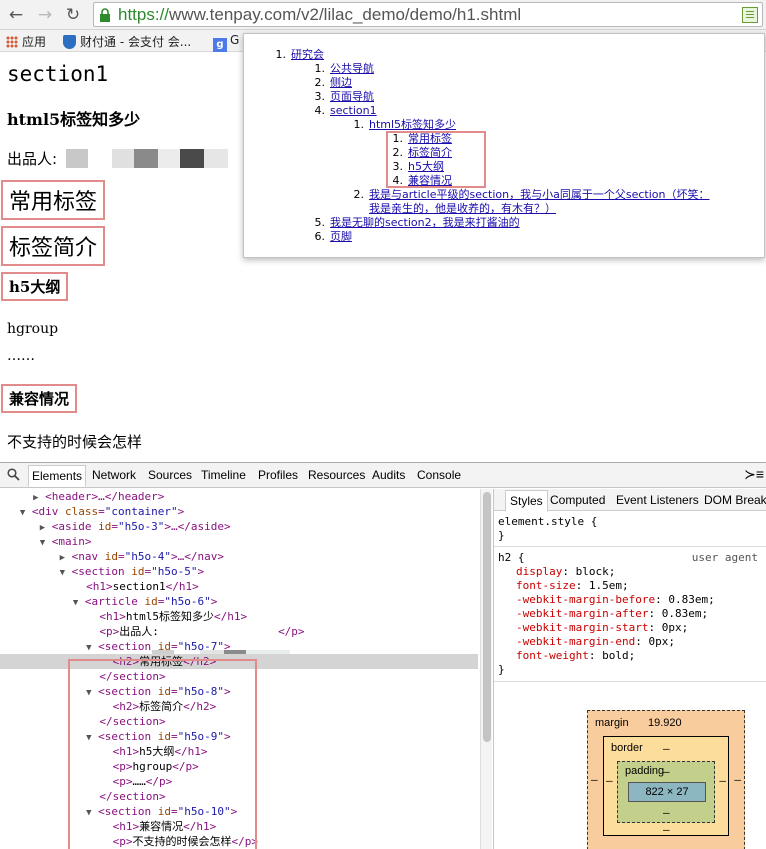 Image resolution: width=766 pixels, height=849 pixels. Describe the element at coordinates (239, 646) in the screenshot. I see `dom-node-section-h5o-7: ▼ <section id="h5o-7">` at that location.